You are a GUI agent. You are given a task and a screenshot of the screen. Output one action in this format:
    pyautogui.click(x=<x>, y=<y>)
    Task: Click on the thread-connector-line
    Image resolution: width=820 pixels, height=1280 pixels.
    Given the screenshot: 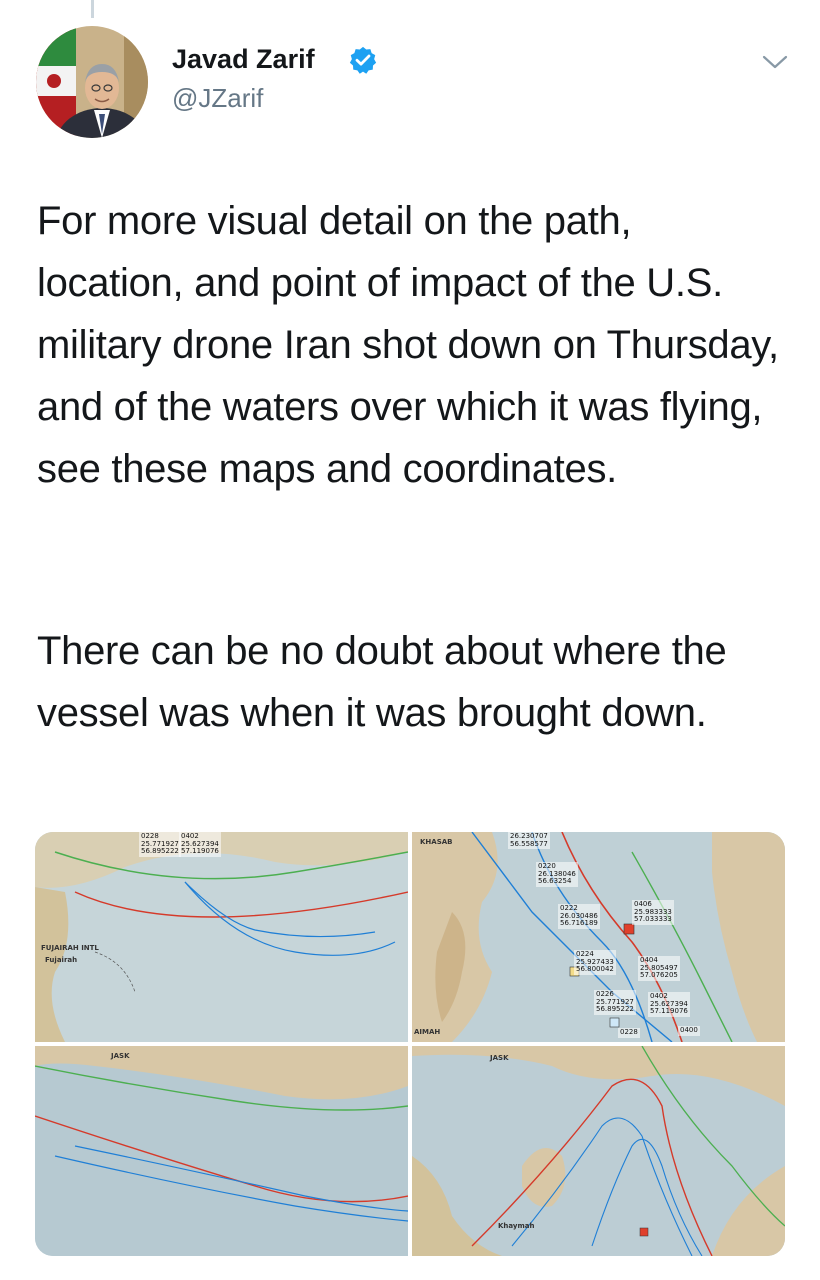 What is the action you would take?
    pyautogui.click(x=92, y=9)
    